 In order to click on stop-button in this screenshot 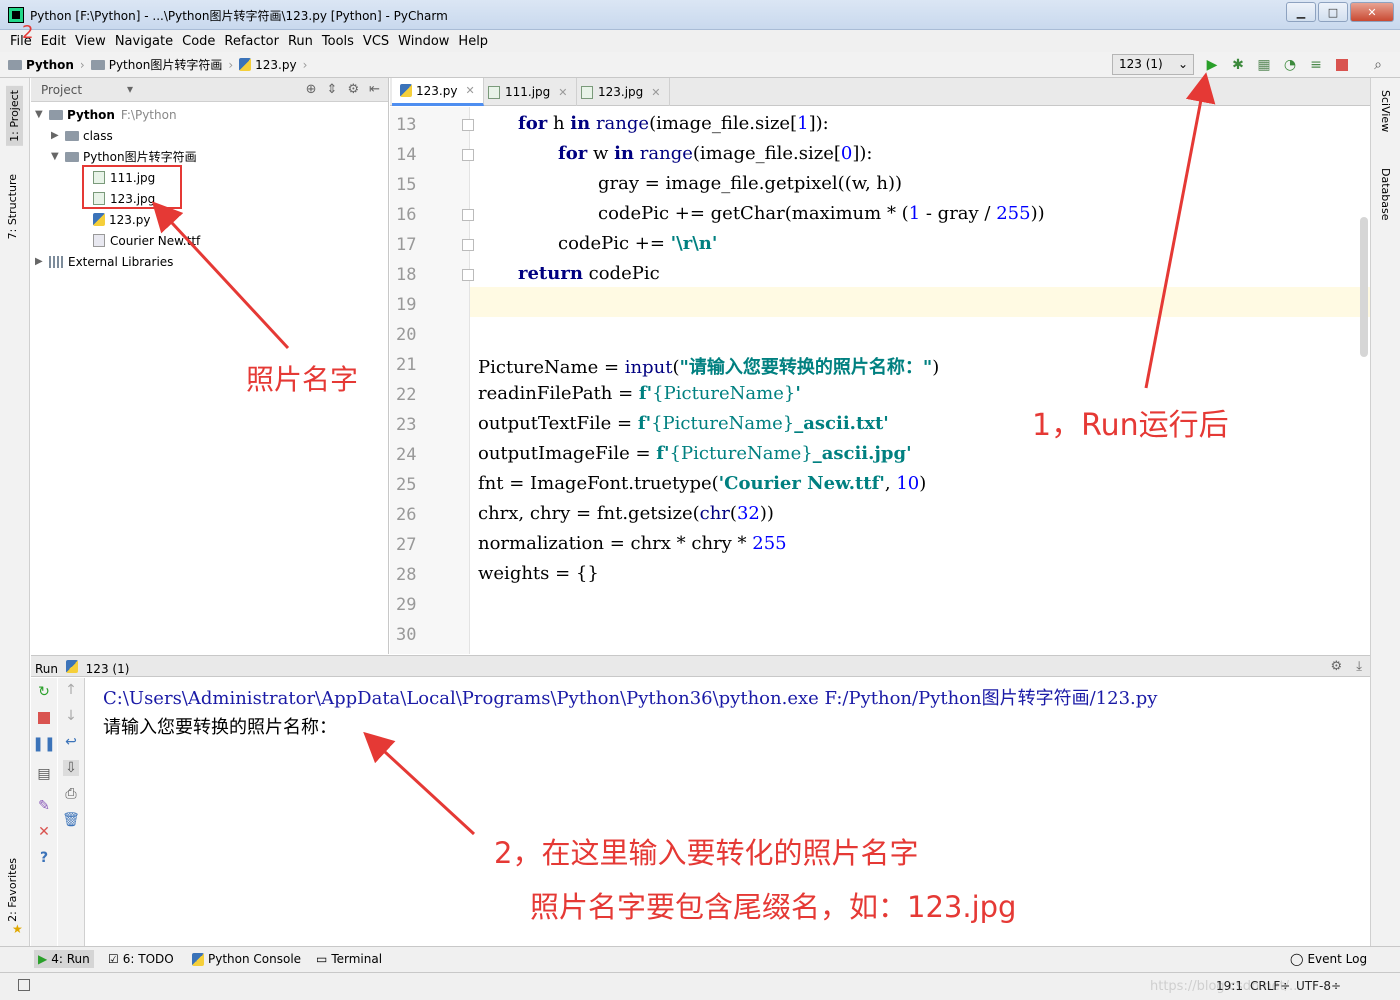, I will do `click(1342, 65)`.